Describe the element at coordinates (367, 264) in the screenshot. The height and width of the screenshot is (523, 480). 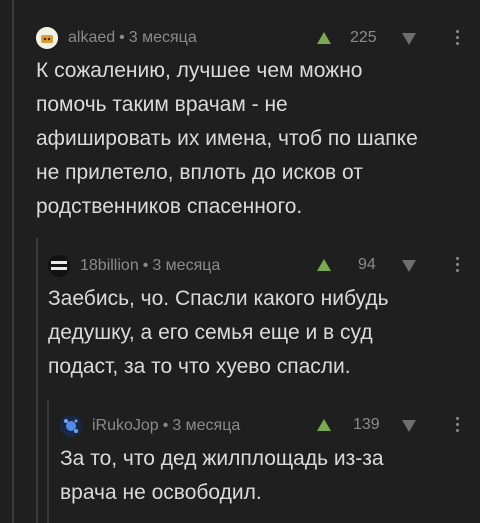
I see `rating-count: 94` at that location.